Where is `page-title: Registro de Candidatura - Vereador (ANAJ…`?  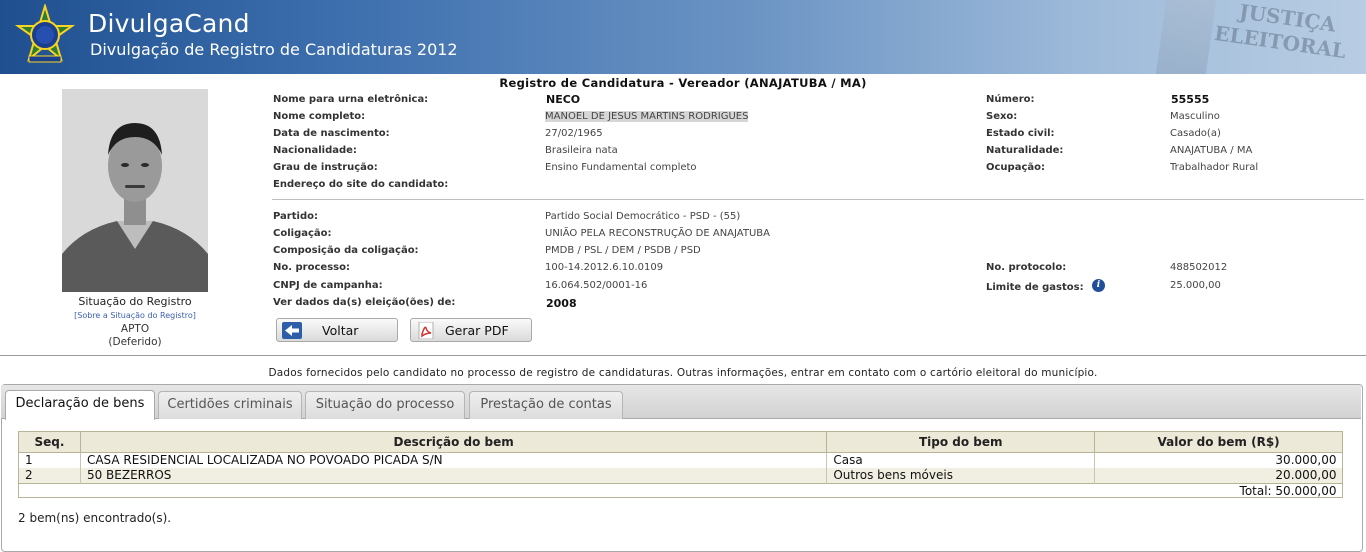 page-title: Registro de Candidatura - Vereador (ANAJ… is located at coordinates (683, 83).